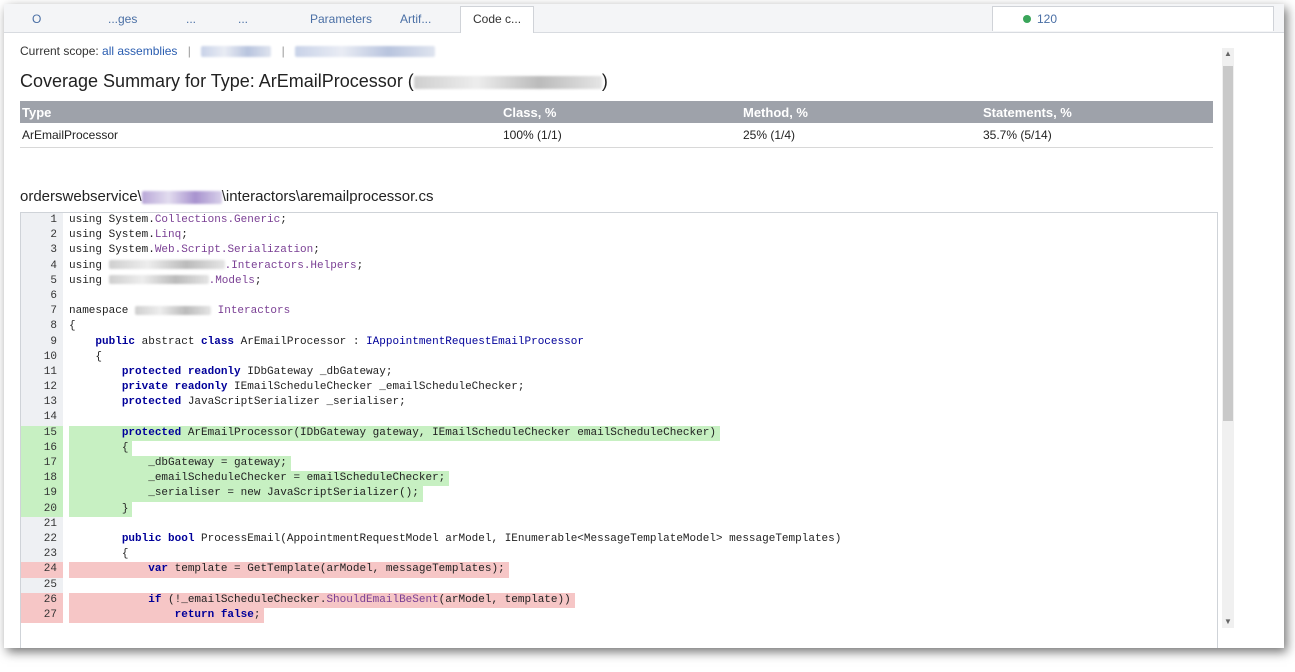 This screenshot has height=672, width=1295. What do you see at coordinates (619, 357) in the screenshot?
I see `code-line: 10 {` at bounding box center [619, 357].